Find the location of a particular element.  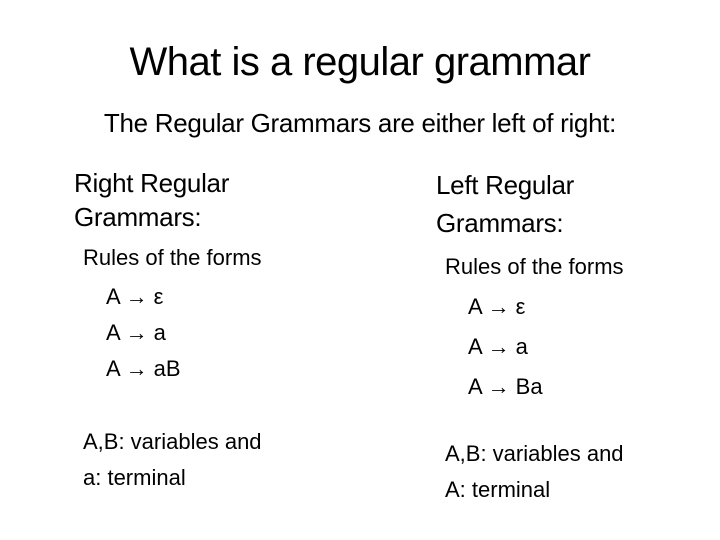

left-regular-note-line1: A,B: variables and is located at coordinates (534, 453).